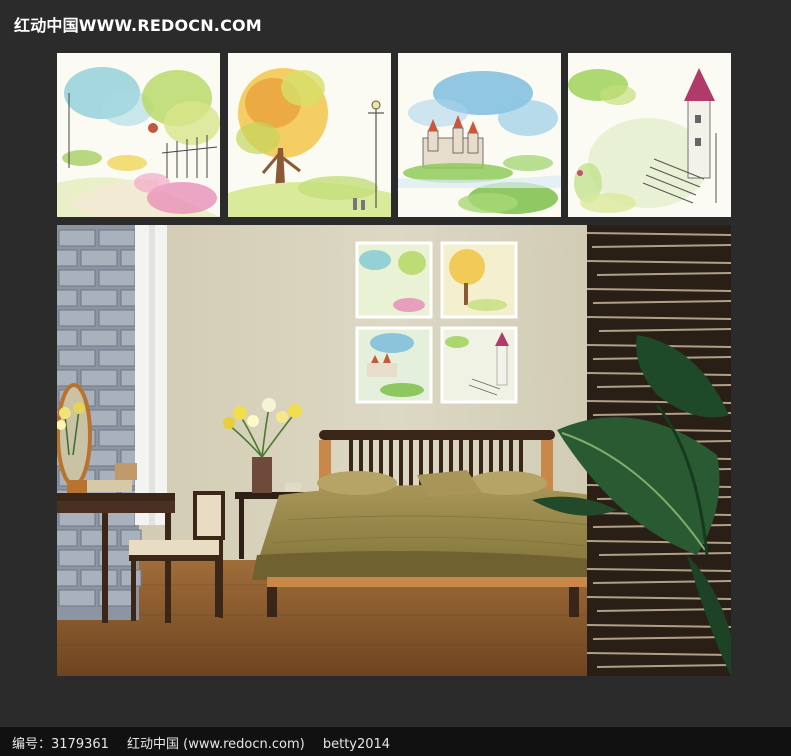  What do you see at coordinates (649, 135) in the screenshot?
I see `painting-tower` at bounding box center [649, 135].